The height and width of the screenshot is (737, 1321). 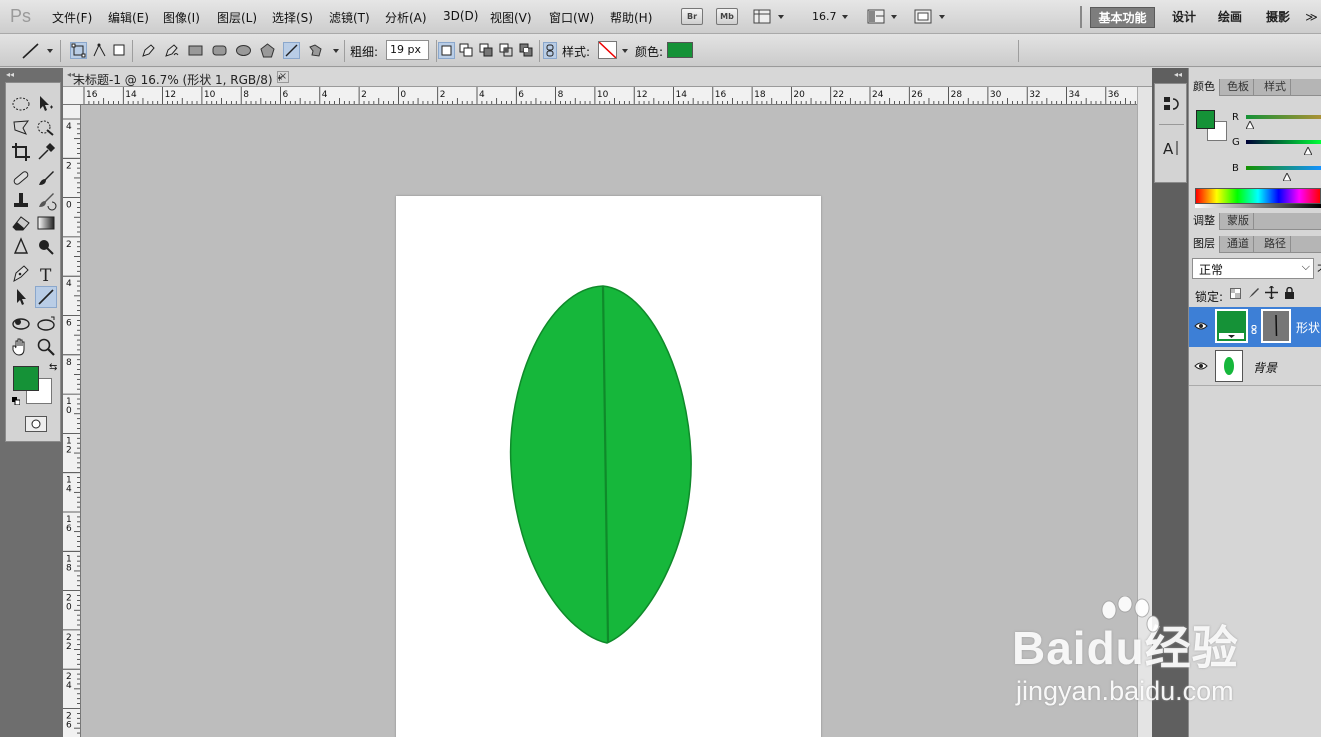 What do you see at coordinates (1122, 17) in the screenshot?
I see `workspace-essentials: 基本功能` at bounding box center [1122, 17].